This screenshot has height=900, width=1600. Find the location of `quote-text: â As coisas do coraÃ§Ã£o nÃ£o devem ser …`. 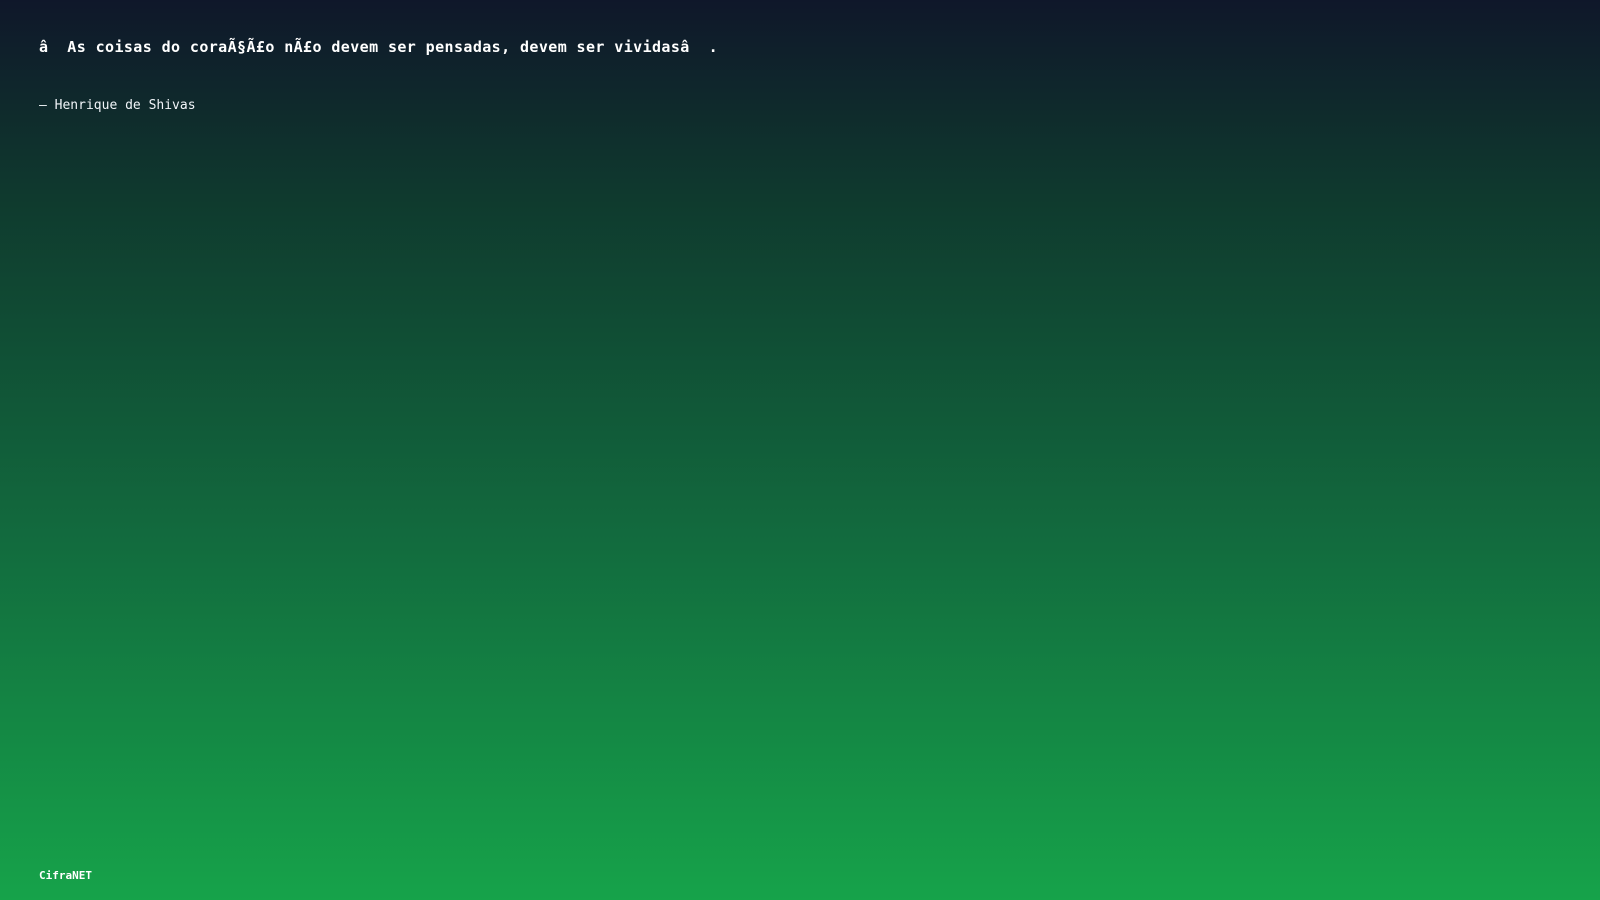

quote-text: â As coisas do coraÃ§Ã£o nÃ£o devem ser … is located at coordinates (379, 47).